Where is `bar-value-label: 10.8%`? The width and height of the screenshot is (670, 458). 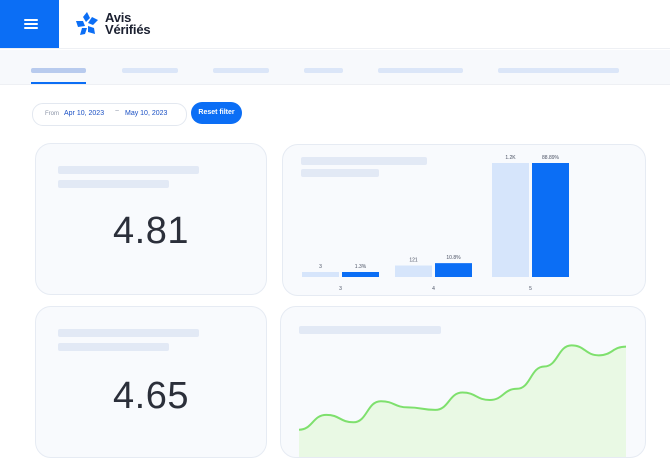
bar-value-label: 10.8% is located at coordinates (453, 258).